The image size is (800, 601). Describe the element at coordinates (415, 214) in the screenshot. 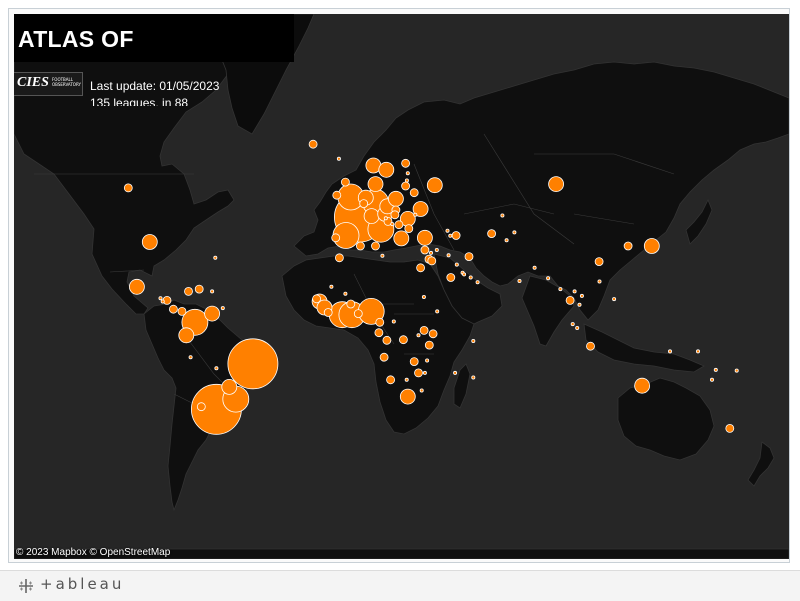

I see `bubble-moldova` at that location.